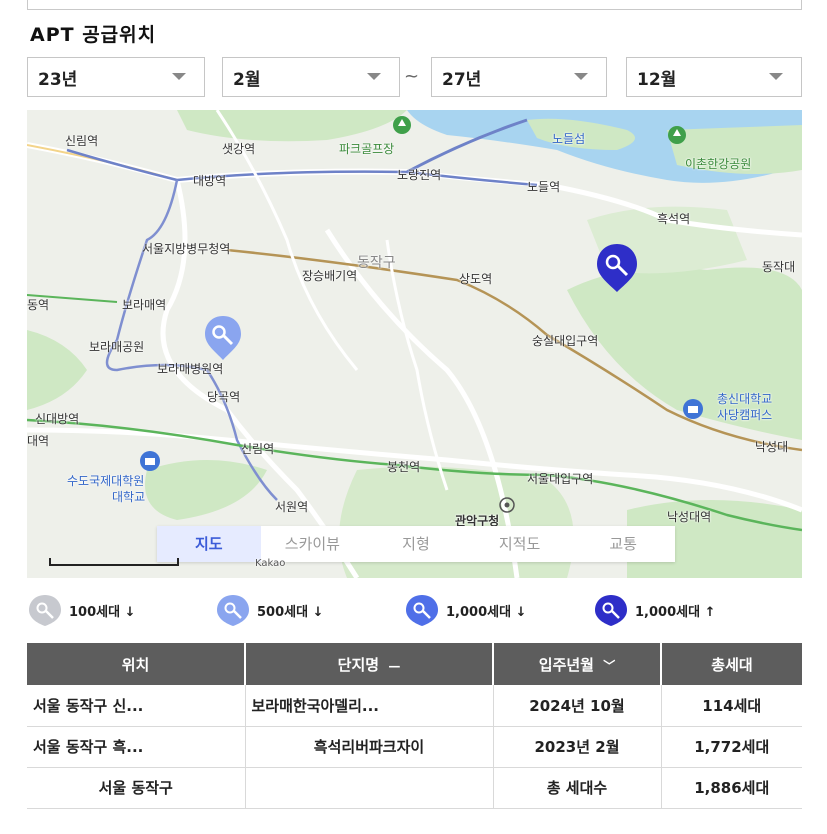  Describe the element at coordinates (58, 79) in the screenshot. I see `from-year-value: 23년` at that location.